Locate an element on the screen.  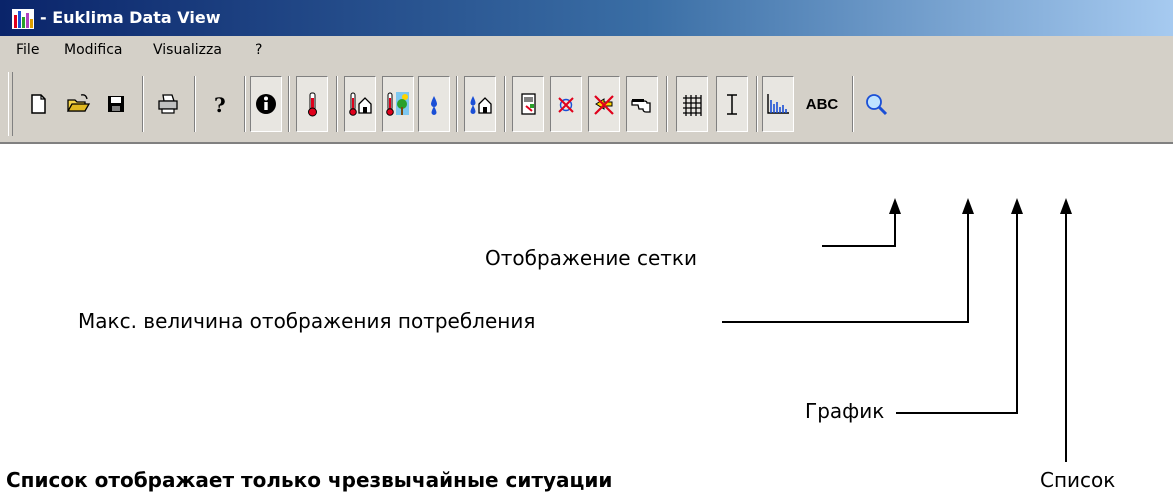
chart-label: График is located at coordinates (845, 411).